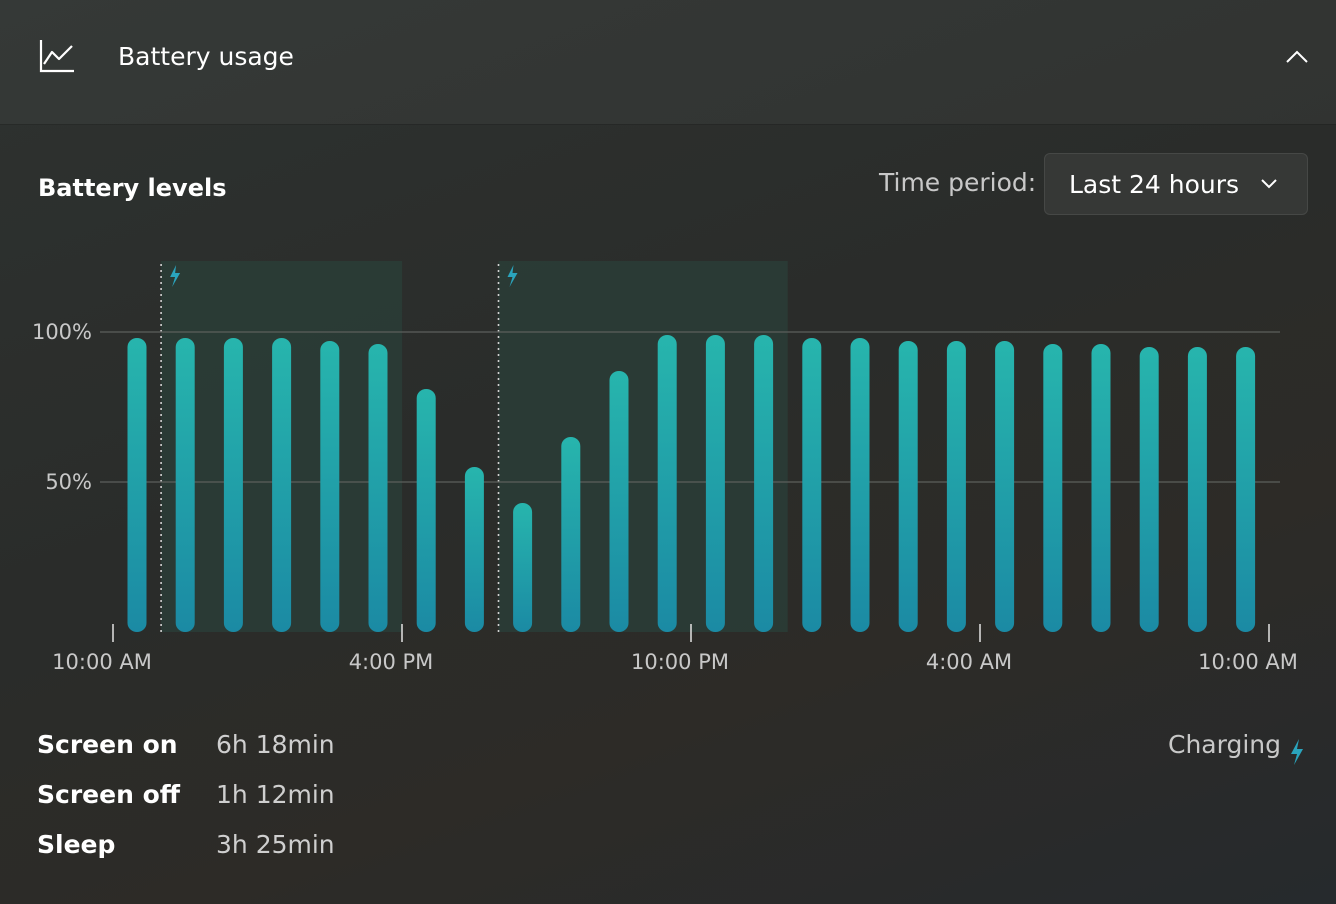  I want to click on time-period-label: Time period:, so click(958, 182).